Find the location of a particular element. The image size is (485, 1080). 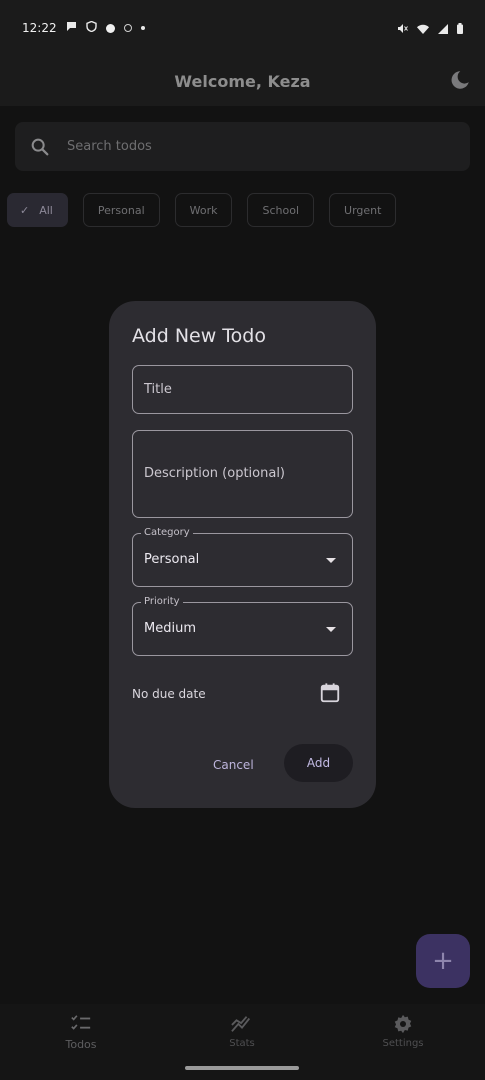

nav-settings: Settings is located at coordinates (403, 1034).